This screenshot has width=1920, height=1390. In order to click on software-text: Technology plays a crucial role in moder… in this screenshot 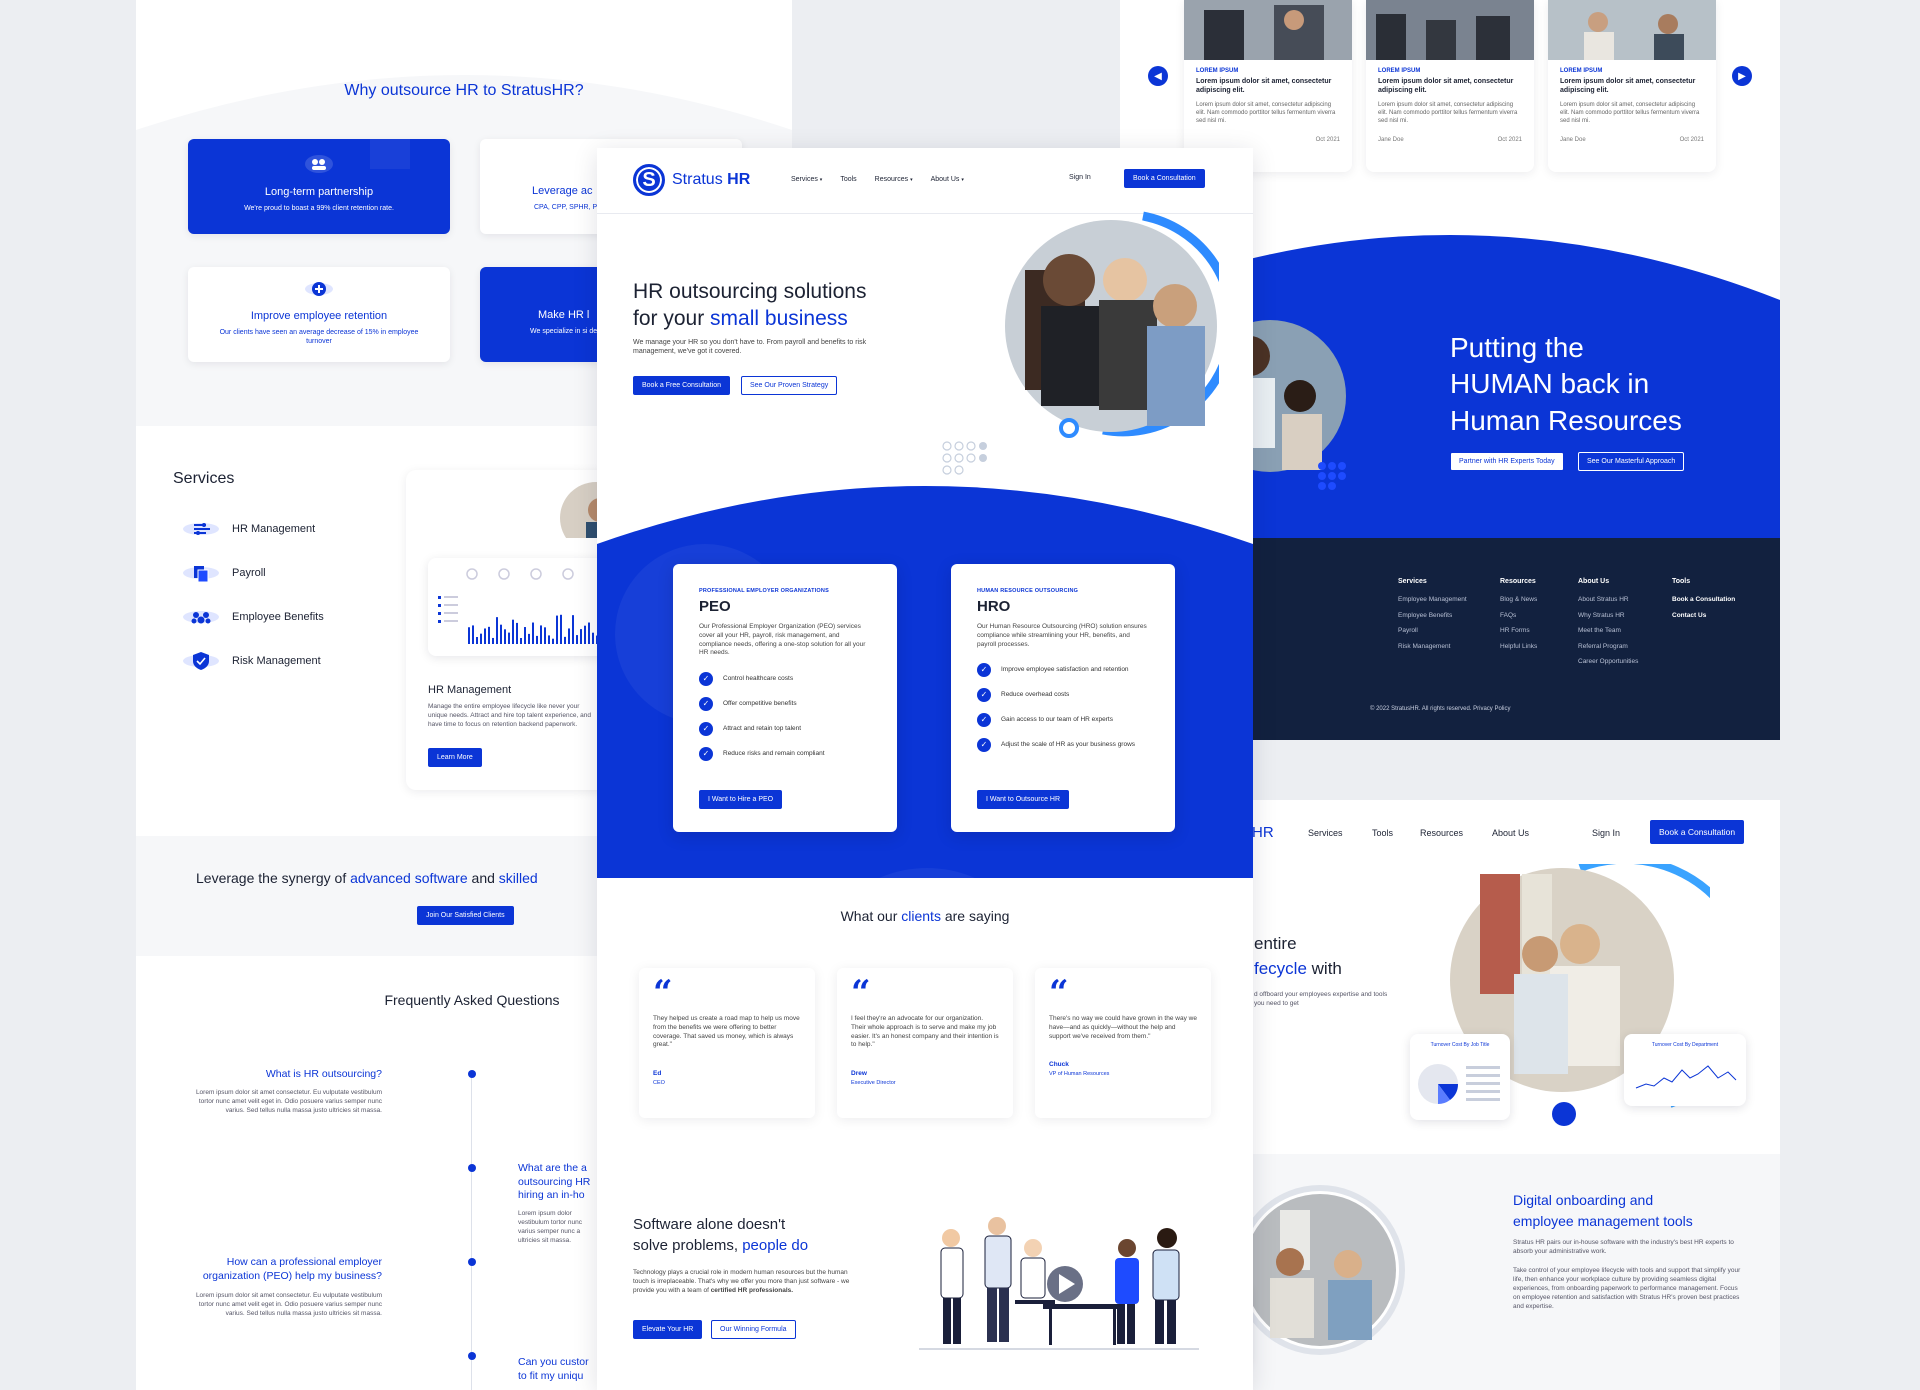, I will do `click(741, 1282)`.